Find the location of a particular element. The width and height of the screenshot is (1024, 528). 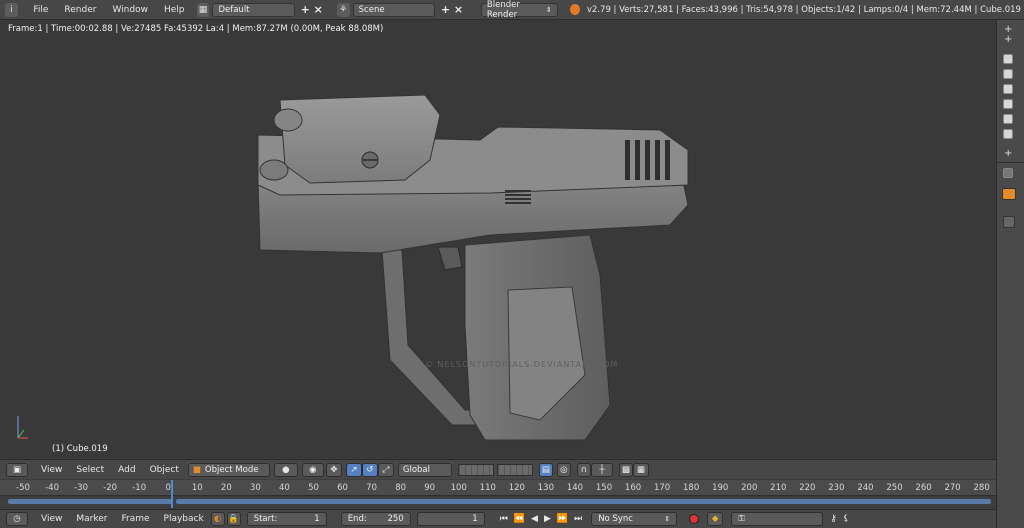

proportional-circle-icon: ◎ is located at coordinates (564, 469).